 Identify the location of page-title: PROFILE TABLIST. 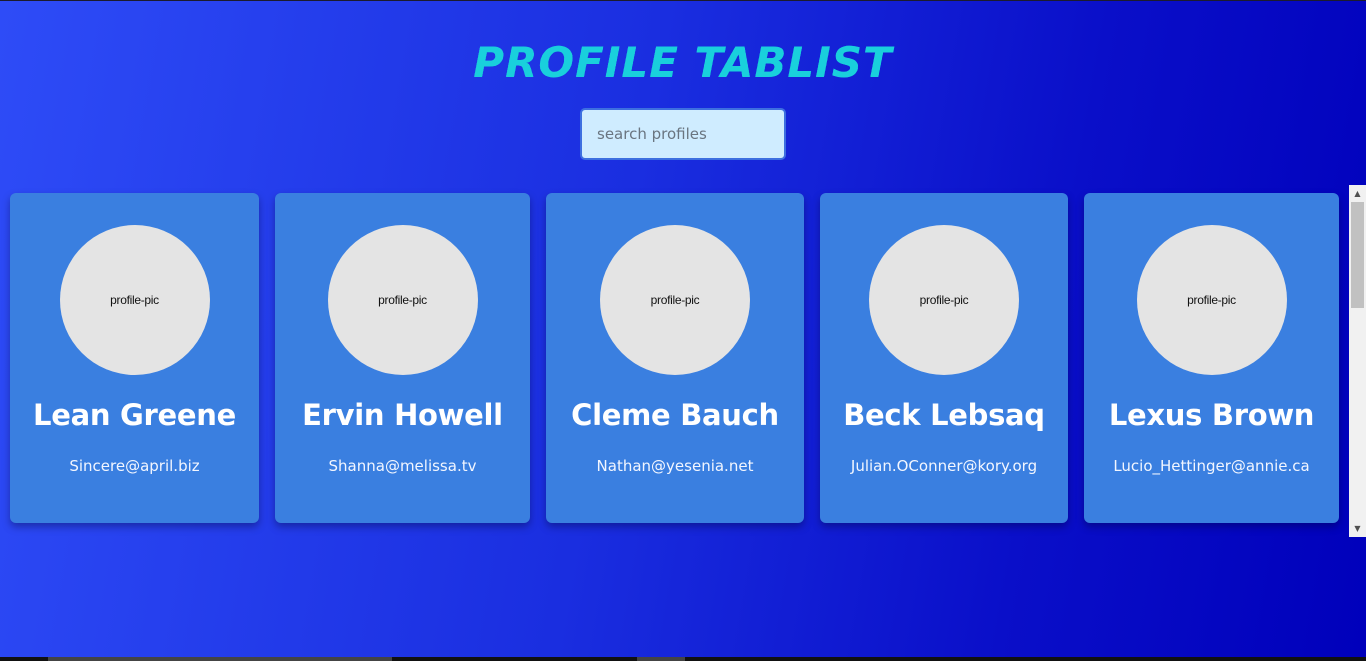
(683, 62).